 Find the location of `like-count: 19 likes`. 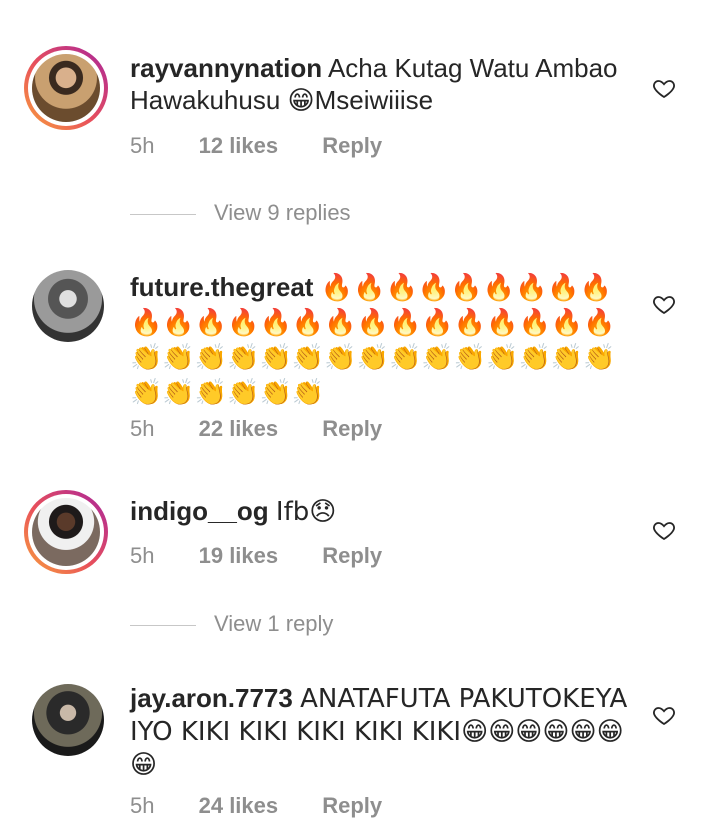

like-count: 19 likes is located at coordinates (239, 556).